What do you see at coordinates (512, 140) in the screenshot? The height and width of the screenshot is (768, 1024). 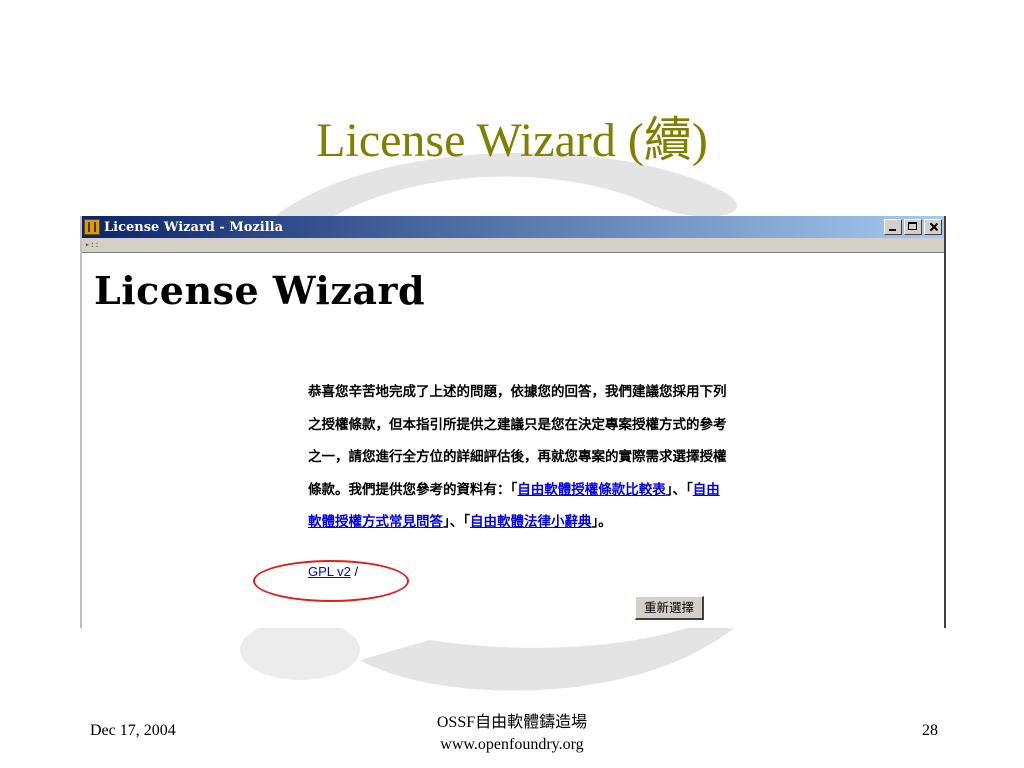 I see `slide-title: License Wizard (續)` at bounding box center [512, 140].